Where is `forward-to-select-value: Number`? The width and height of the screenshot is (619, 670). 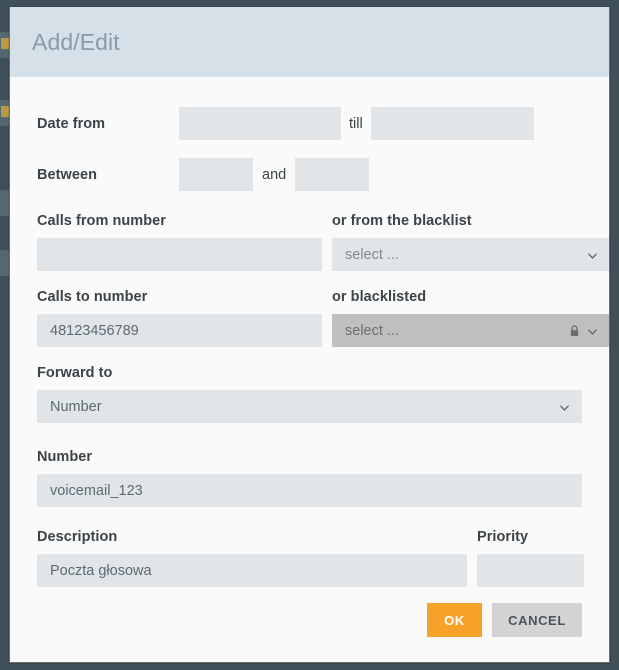
forward-to-select-value: Number is located at coordinates (76, 406).